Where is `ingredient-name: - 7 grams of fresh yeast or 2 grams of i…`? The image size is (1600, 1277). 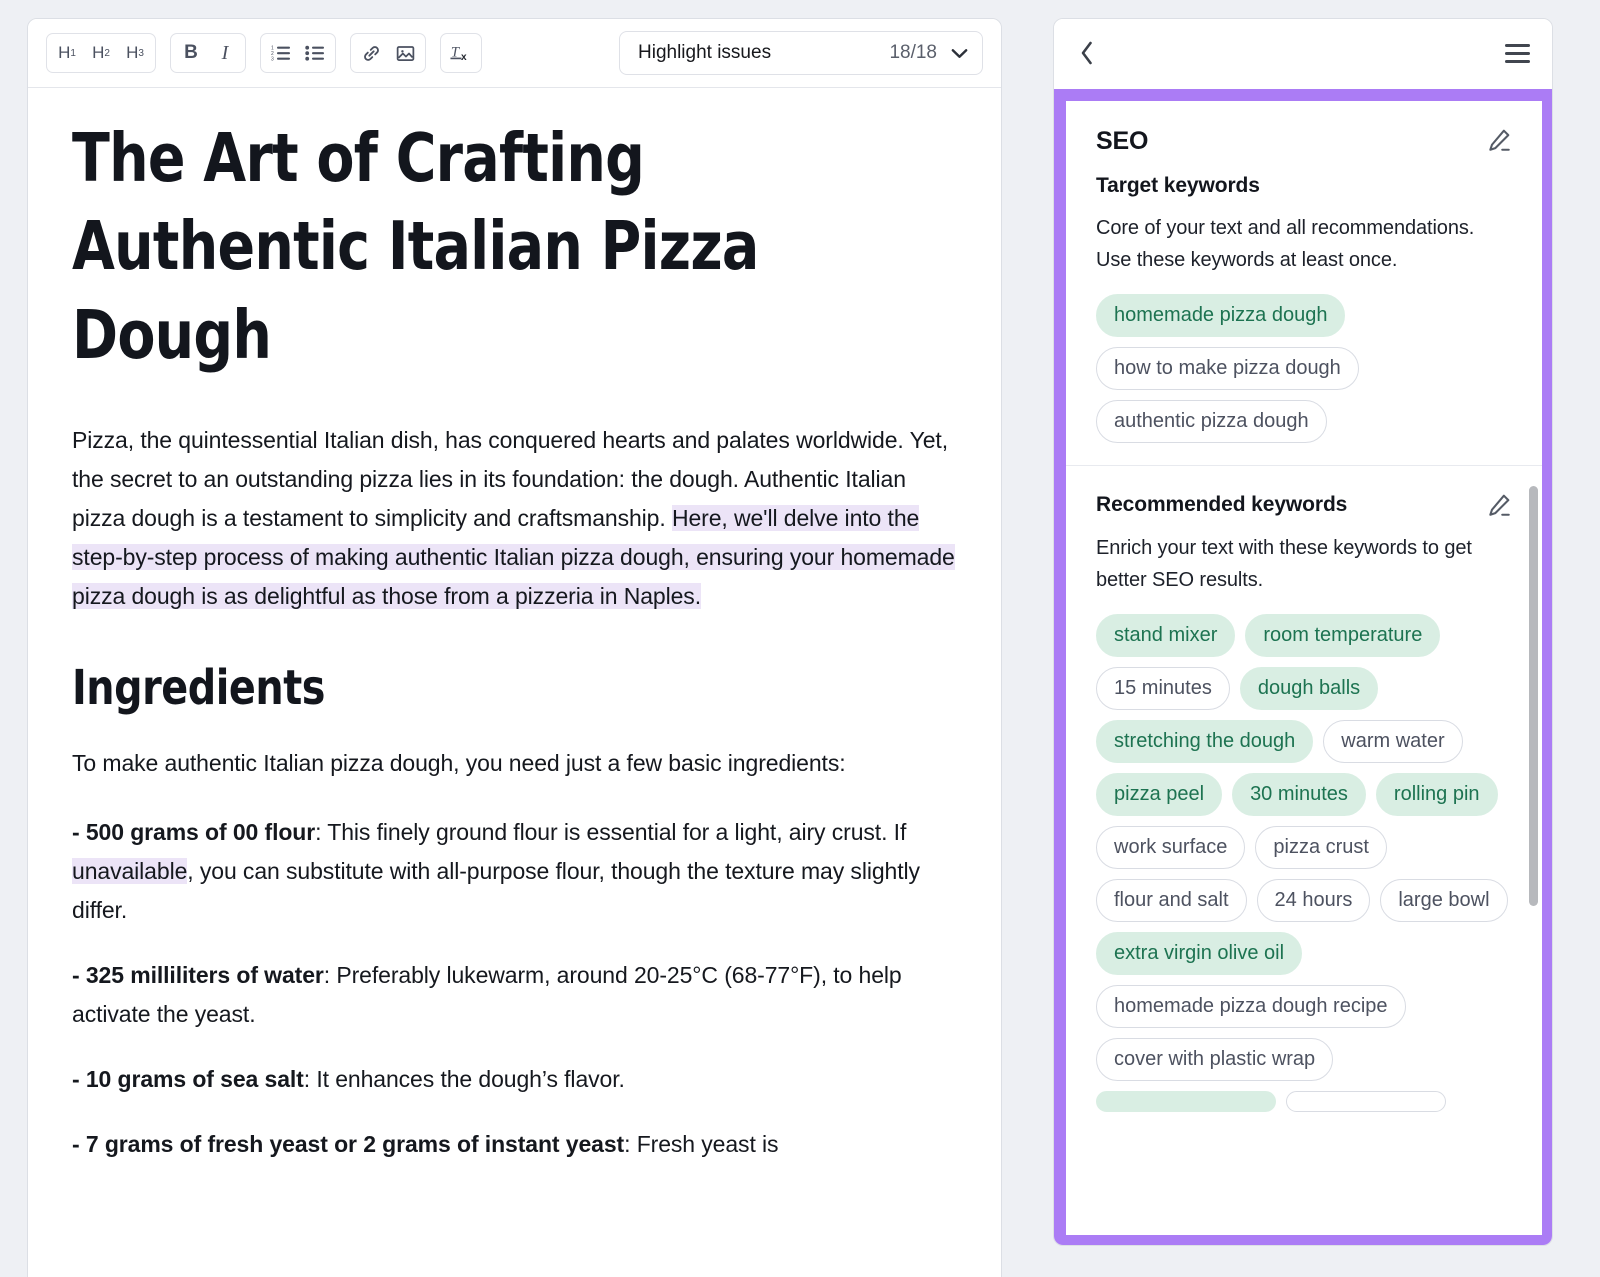 ingredient-name: - 7 grams of fresh yeast or 2 grams of i… is located at coordinates (348, 1144).